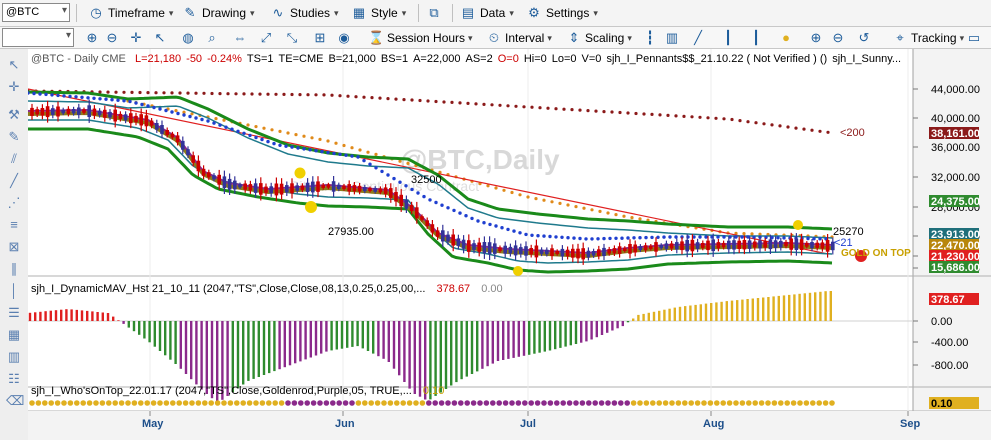 This screenshot has width=991, height=440. What do you see at coordinates (14, 247) in the screenshot?
I see `gann-icon: ⊠` at bounding box center [14, 247].